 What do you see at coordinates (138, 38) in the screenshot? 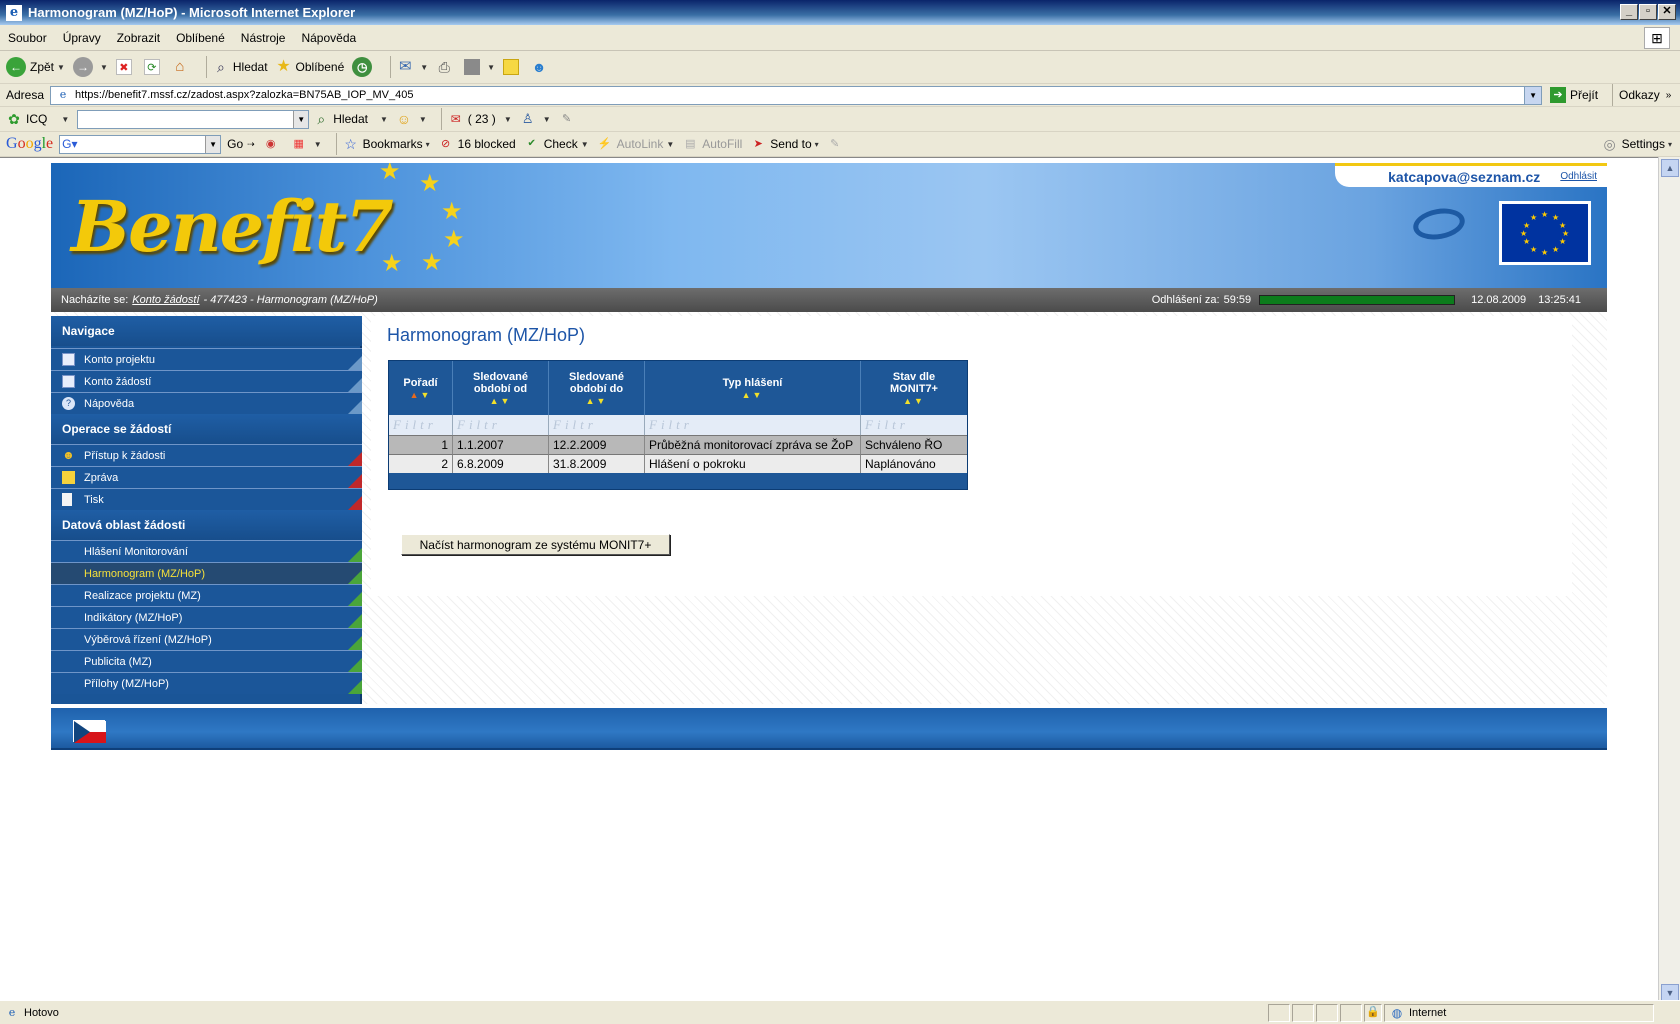
I see `menu-zobrazit: Zobrazit` at bounding box center [138, 38].